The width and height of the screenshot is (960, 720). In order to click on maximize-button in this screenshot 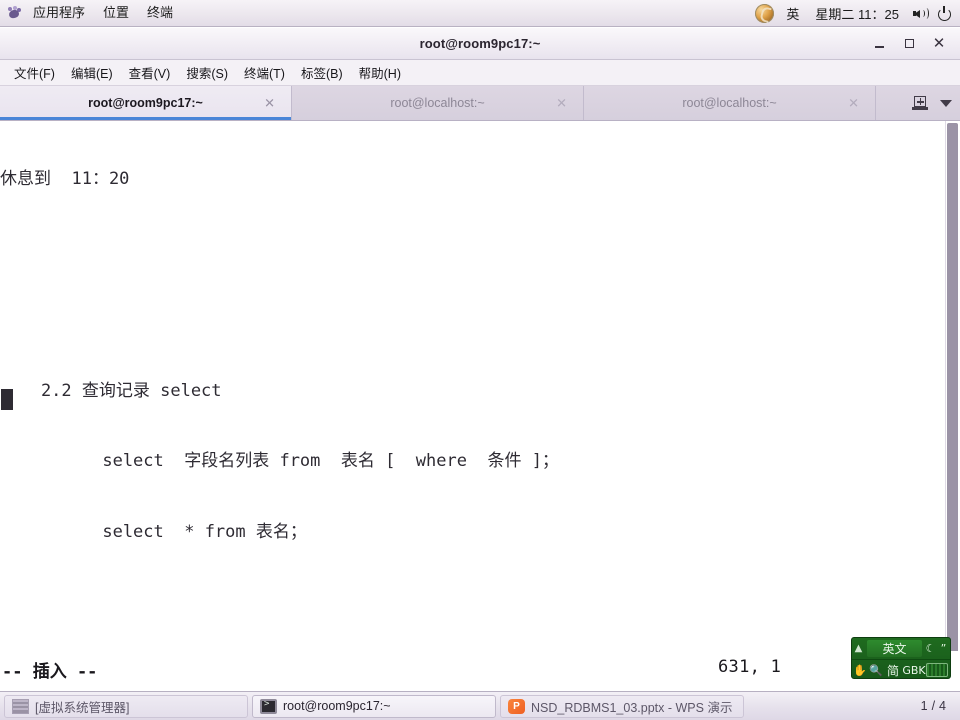, I will do `click(909, 44)`.